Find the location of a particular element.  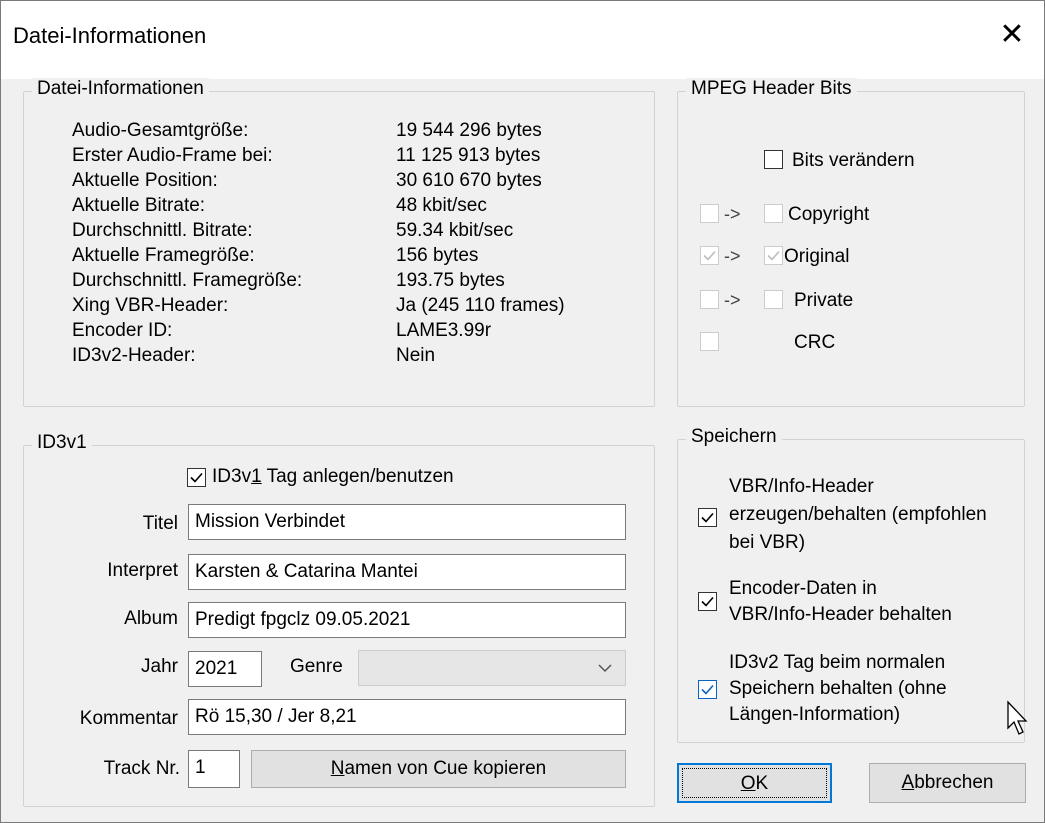

bits-change-label: Bits verändern is located at coordinates (853, 160).